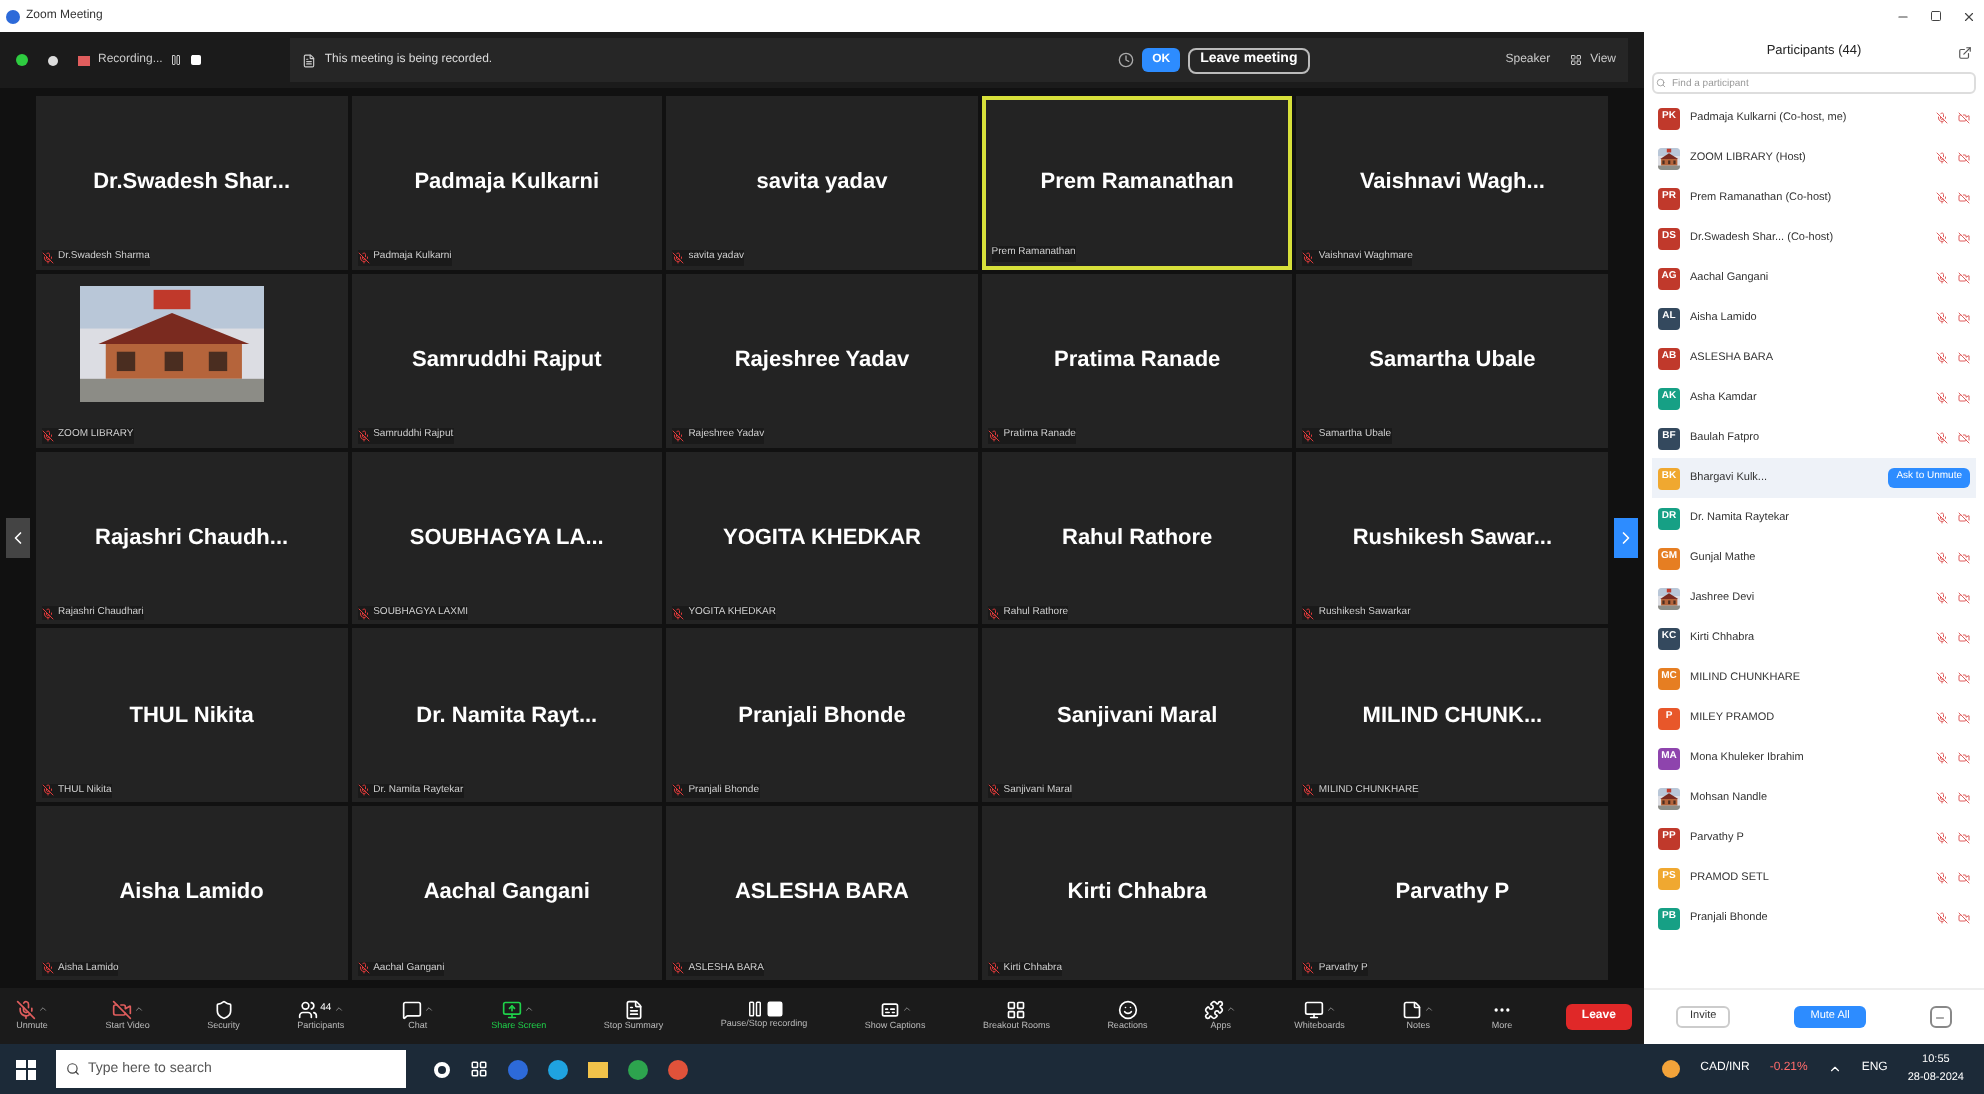  I want to click on participant-name: YOGITA KHEDKAR, so click(821, 538).